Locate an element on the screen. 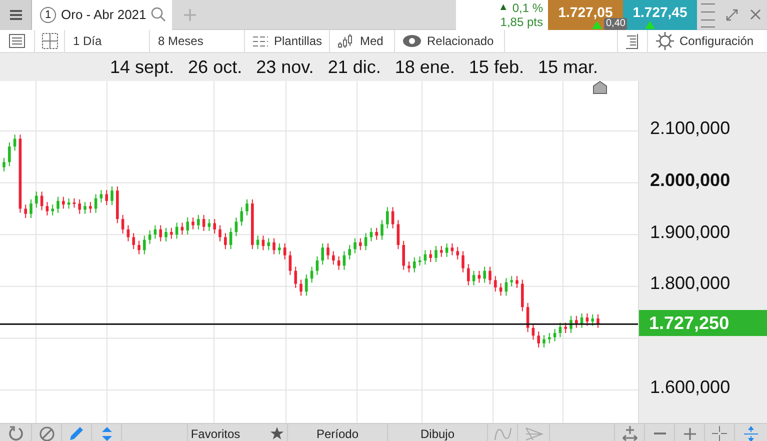  close-icon is located at coordinates (755, 14).